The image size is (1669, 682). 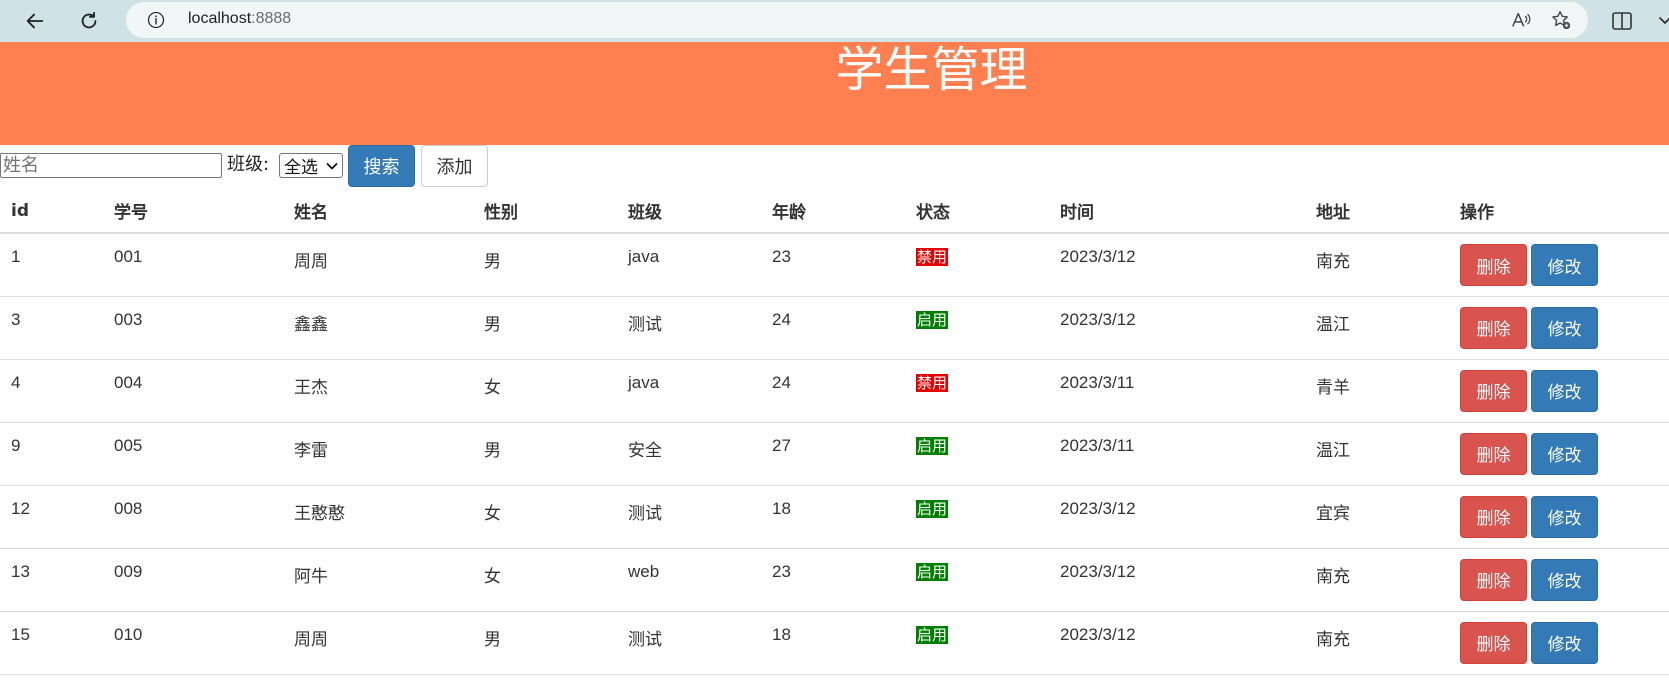 I want to click on cell-age: 24, so click(x=833, y=328).